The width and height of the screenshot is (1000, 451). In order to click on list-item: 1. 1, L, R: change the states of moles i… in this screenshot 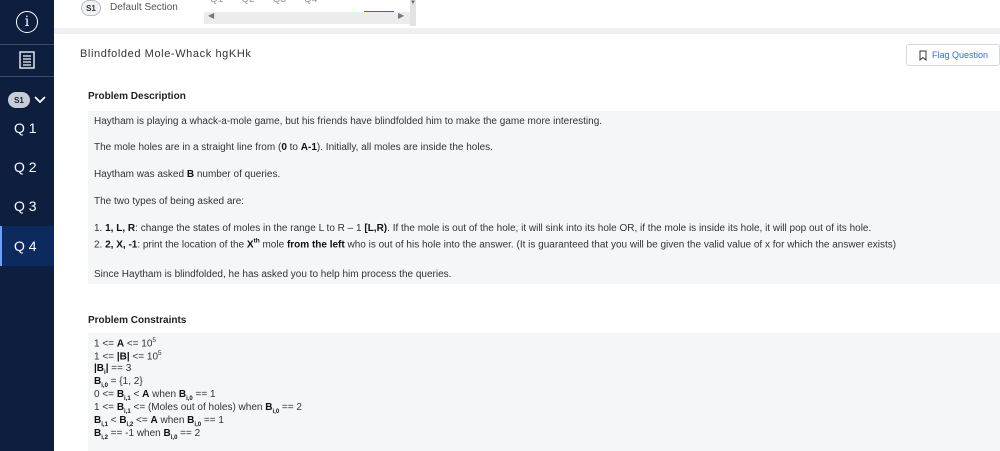, I will do `click(483, 228)`.